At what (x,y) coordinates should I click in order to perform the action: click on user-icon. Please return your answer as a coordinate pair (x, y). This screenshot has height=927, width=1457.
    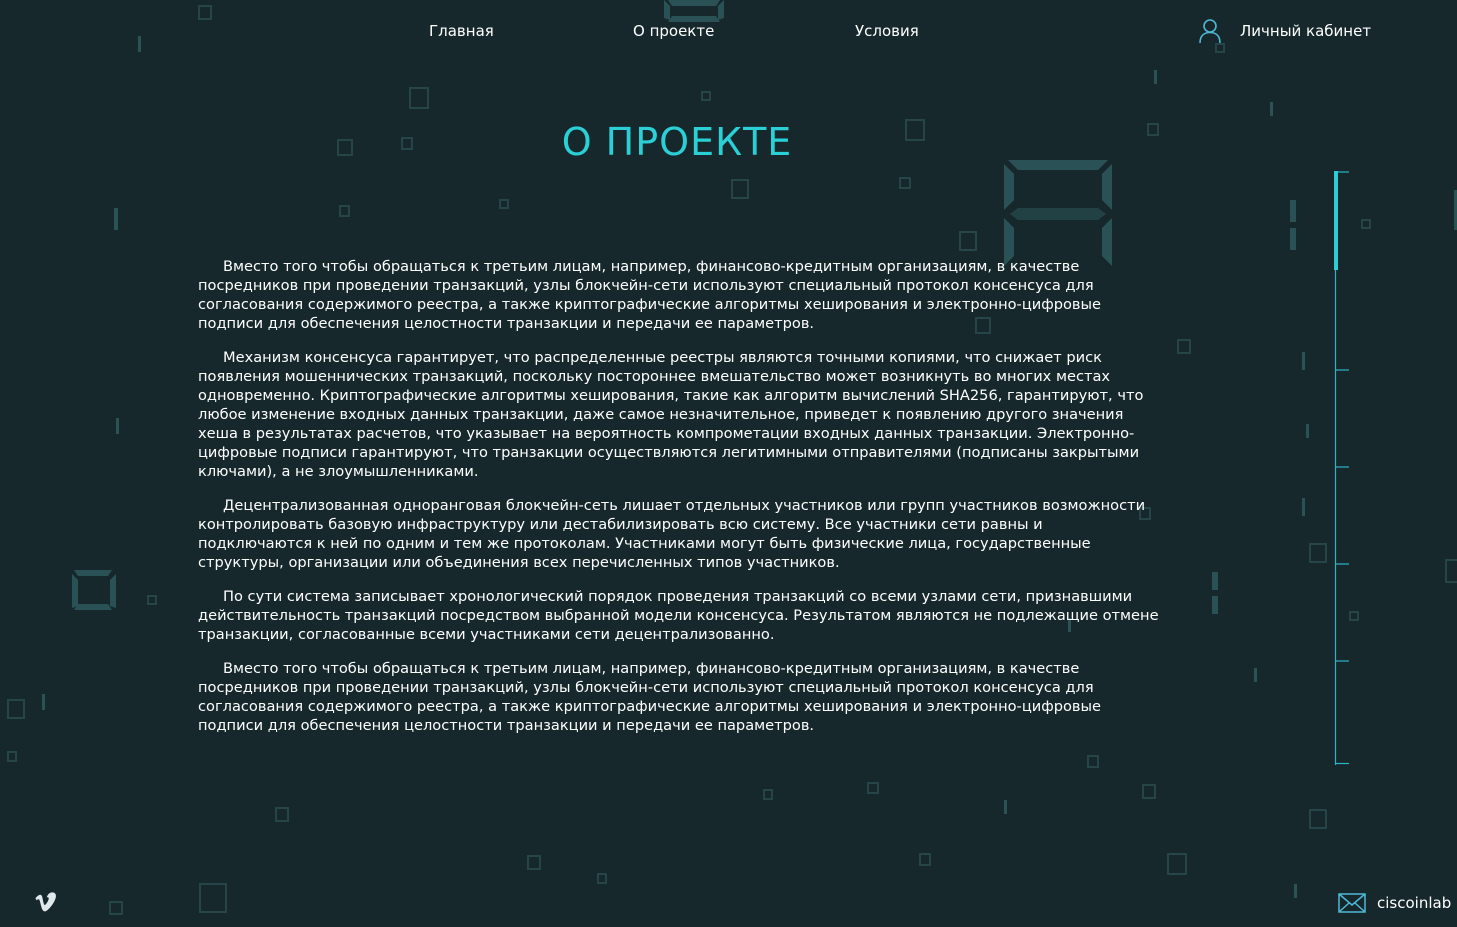
    Looking at the image, I should click on (1210, 31).